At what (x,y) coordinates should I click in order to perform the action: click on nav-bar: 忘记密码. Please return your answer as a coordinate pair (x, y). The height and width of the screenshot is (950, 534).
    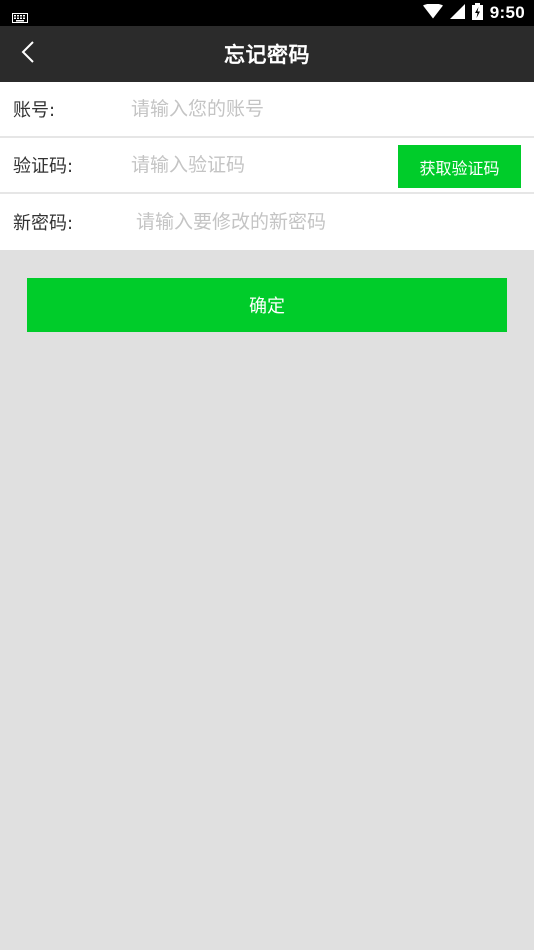
    Looking at the image, I should click on (267, 54).